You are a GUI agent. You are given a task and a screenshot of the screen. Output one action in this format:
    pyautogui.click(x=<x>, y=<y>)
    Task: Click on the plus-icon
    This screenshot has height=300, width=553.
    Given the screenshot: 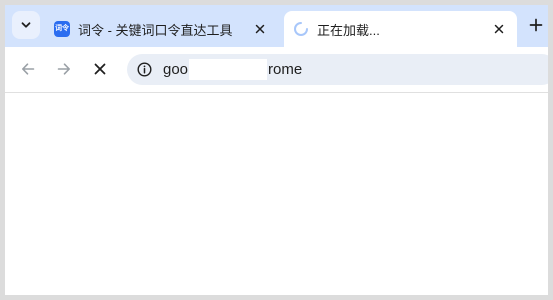 What is the action you would take?
    pyautogui.click(x=536, y=25)
    